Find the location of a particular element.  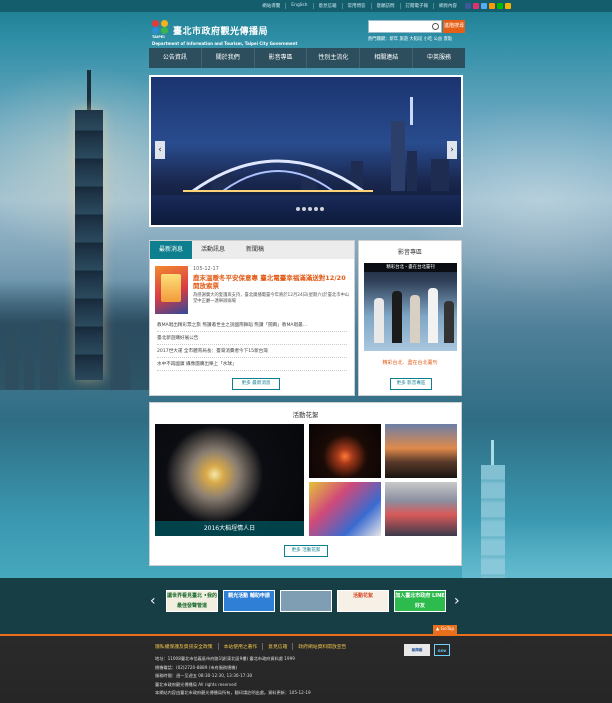

banner-voice: 讓世界看見臺北 •我的最佳發聲管道 is located at coordinates (192, 601).